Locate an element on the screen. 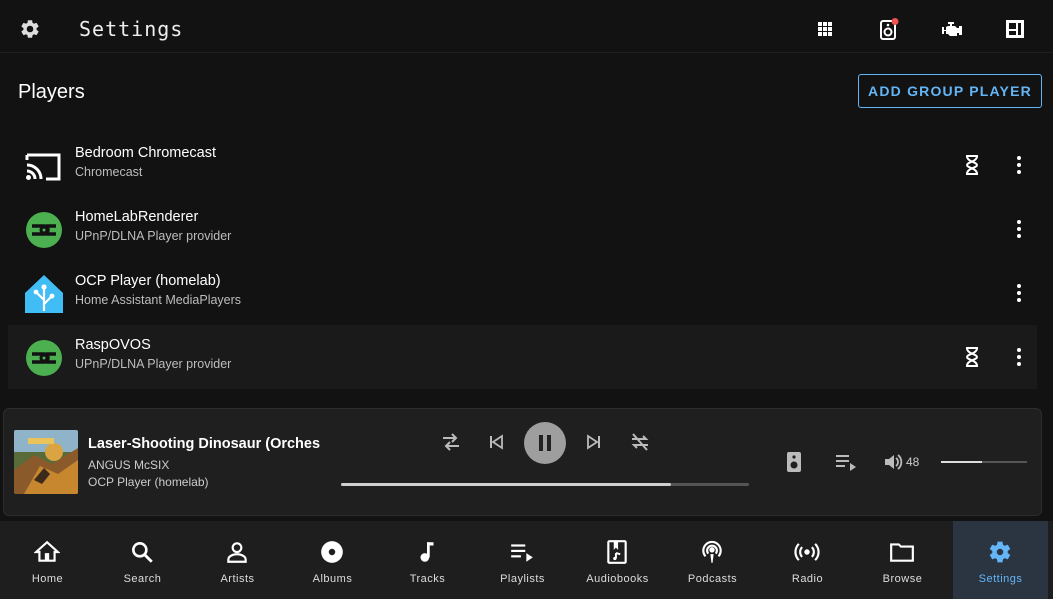 The width and height of the screenshot is (1053, 599). nav-browse: Browse is located at coordinates (902, 560).